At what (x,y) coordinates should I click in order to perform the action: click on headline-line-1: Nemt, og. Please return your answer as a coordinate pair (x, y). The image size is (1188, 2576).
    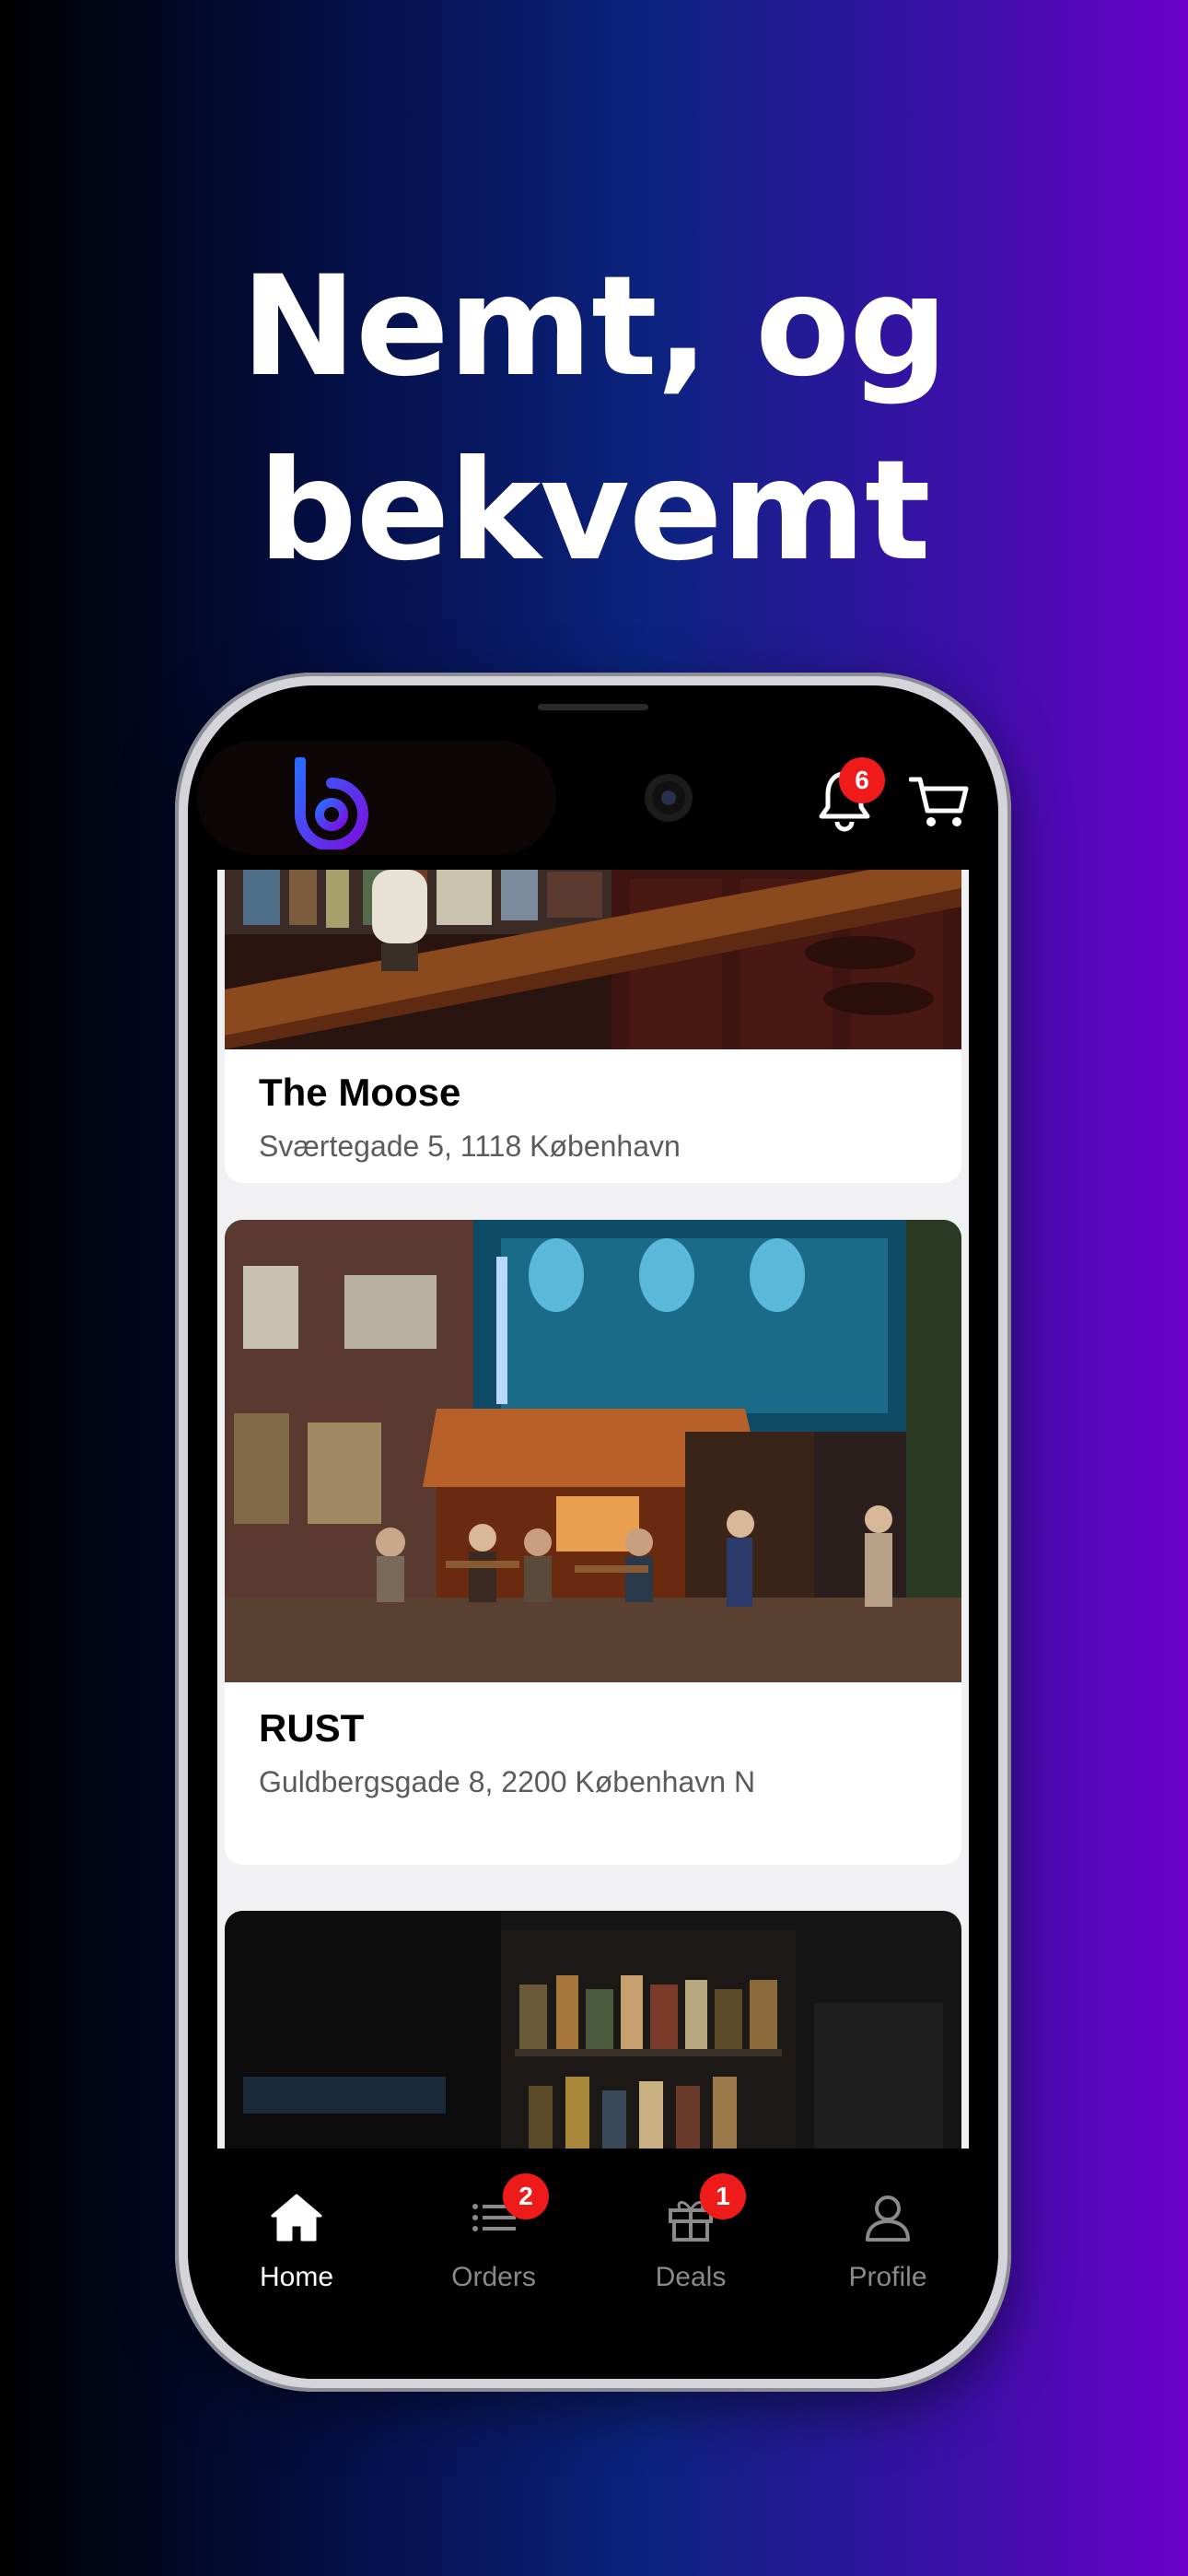
    Looking at the image, I should click on (594, 327).